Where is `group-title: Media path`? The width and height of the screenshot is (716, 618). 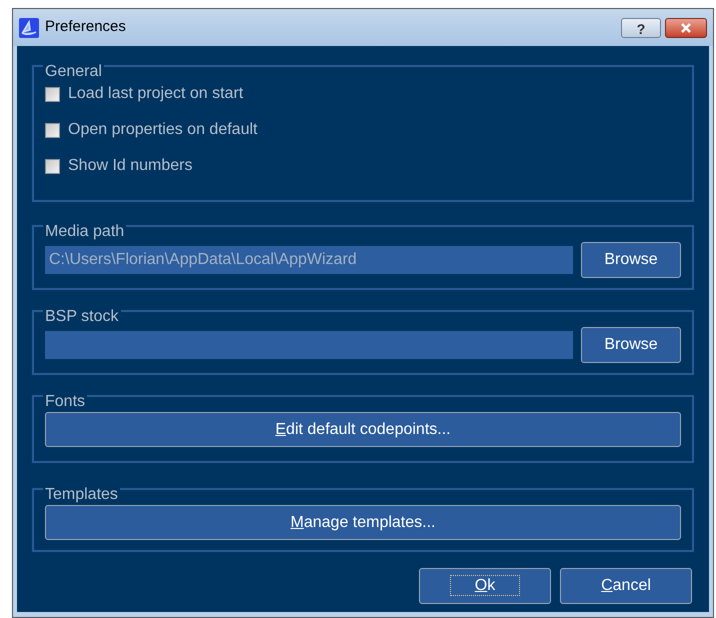
group-title: Media path is located at coordinates (84, 231).